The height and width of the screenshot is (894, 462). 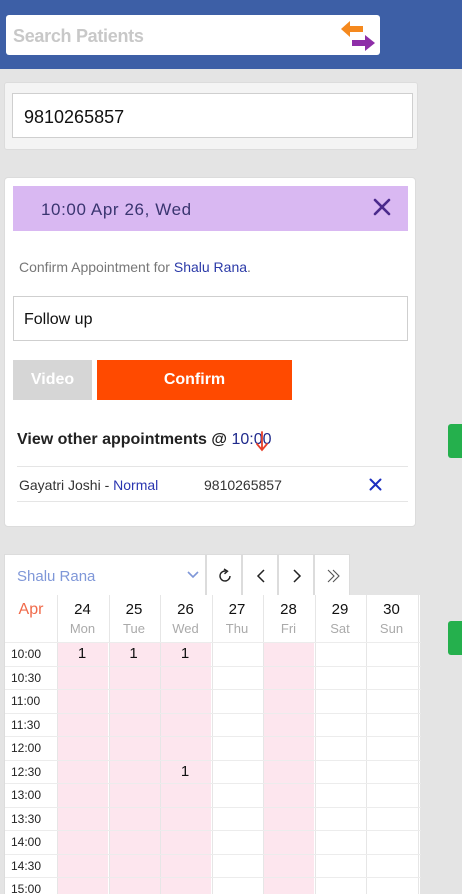 What do you see at coordinates (82, 609) in the screenshot?
I see `day-number: 24` at bounding box center [82, 609].